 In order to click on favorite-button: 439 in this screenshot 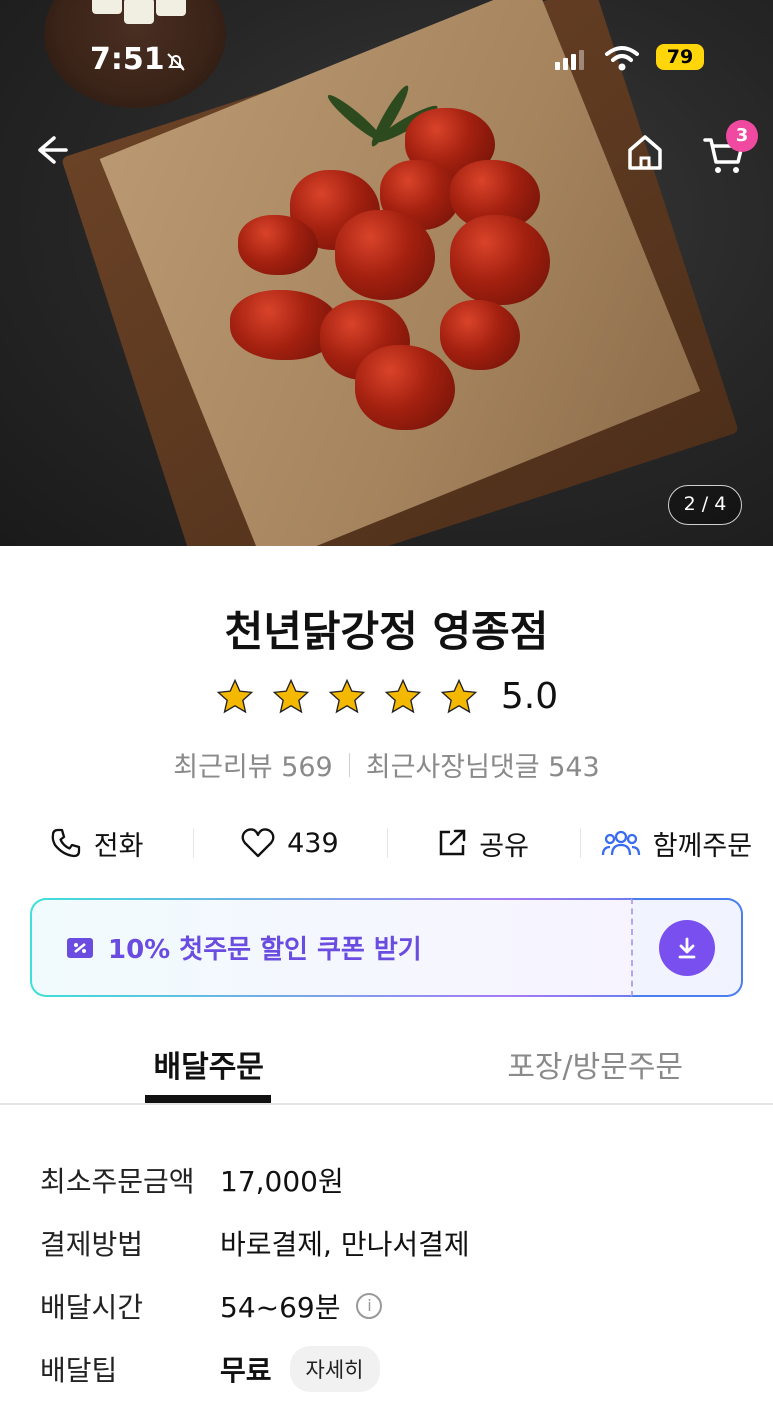, I will do `click(289, 843)`.